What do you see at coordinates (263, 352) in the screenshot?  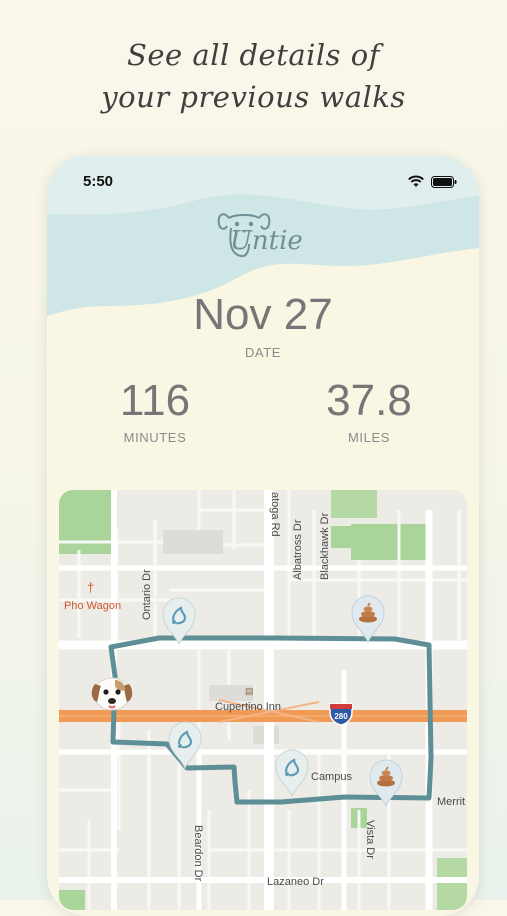 I see `date-label: DATE` at bounding box center [263, 352].